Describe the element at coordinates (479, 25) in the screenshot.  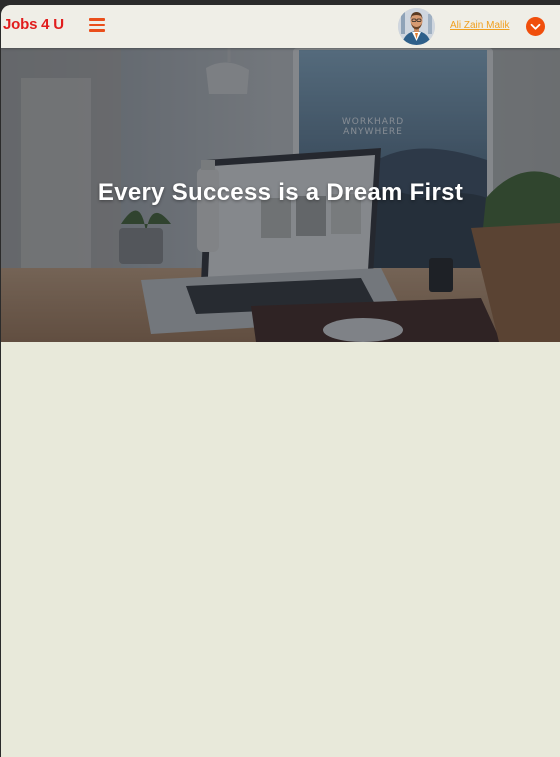
I see `user-name-link: Ali Zain Malik` at that location.